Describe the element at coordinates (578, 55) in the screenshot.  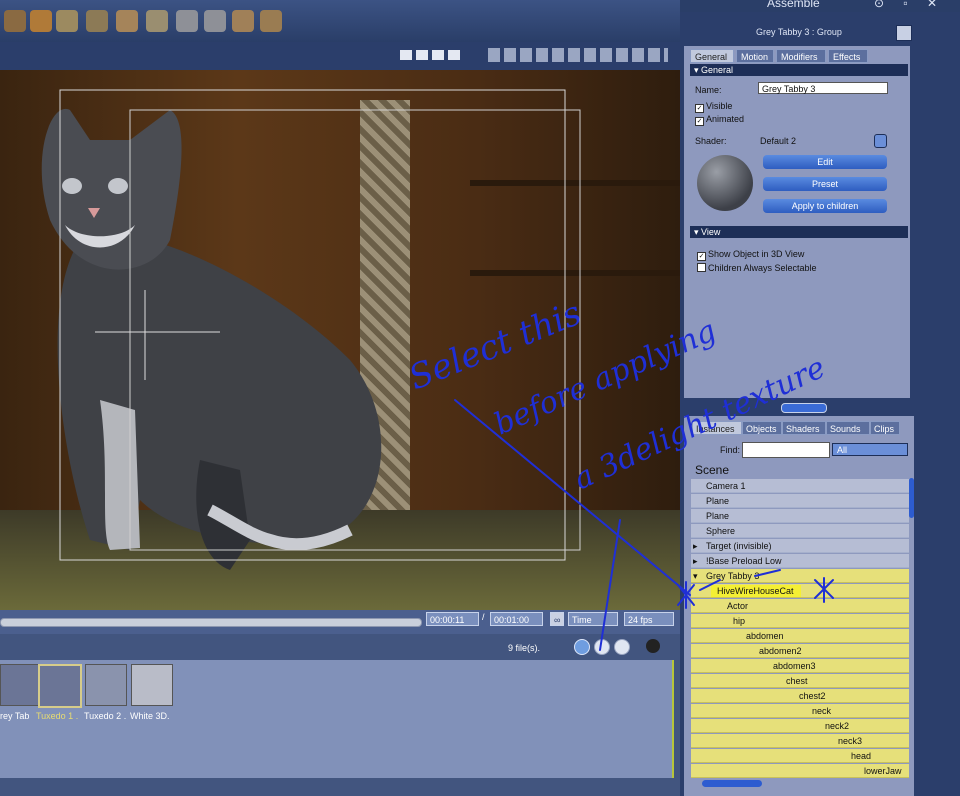
I see `render-style-icons` at that location.